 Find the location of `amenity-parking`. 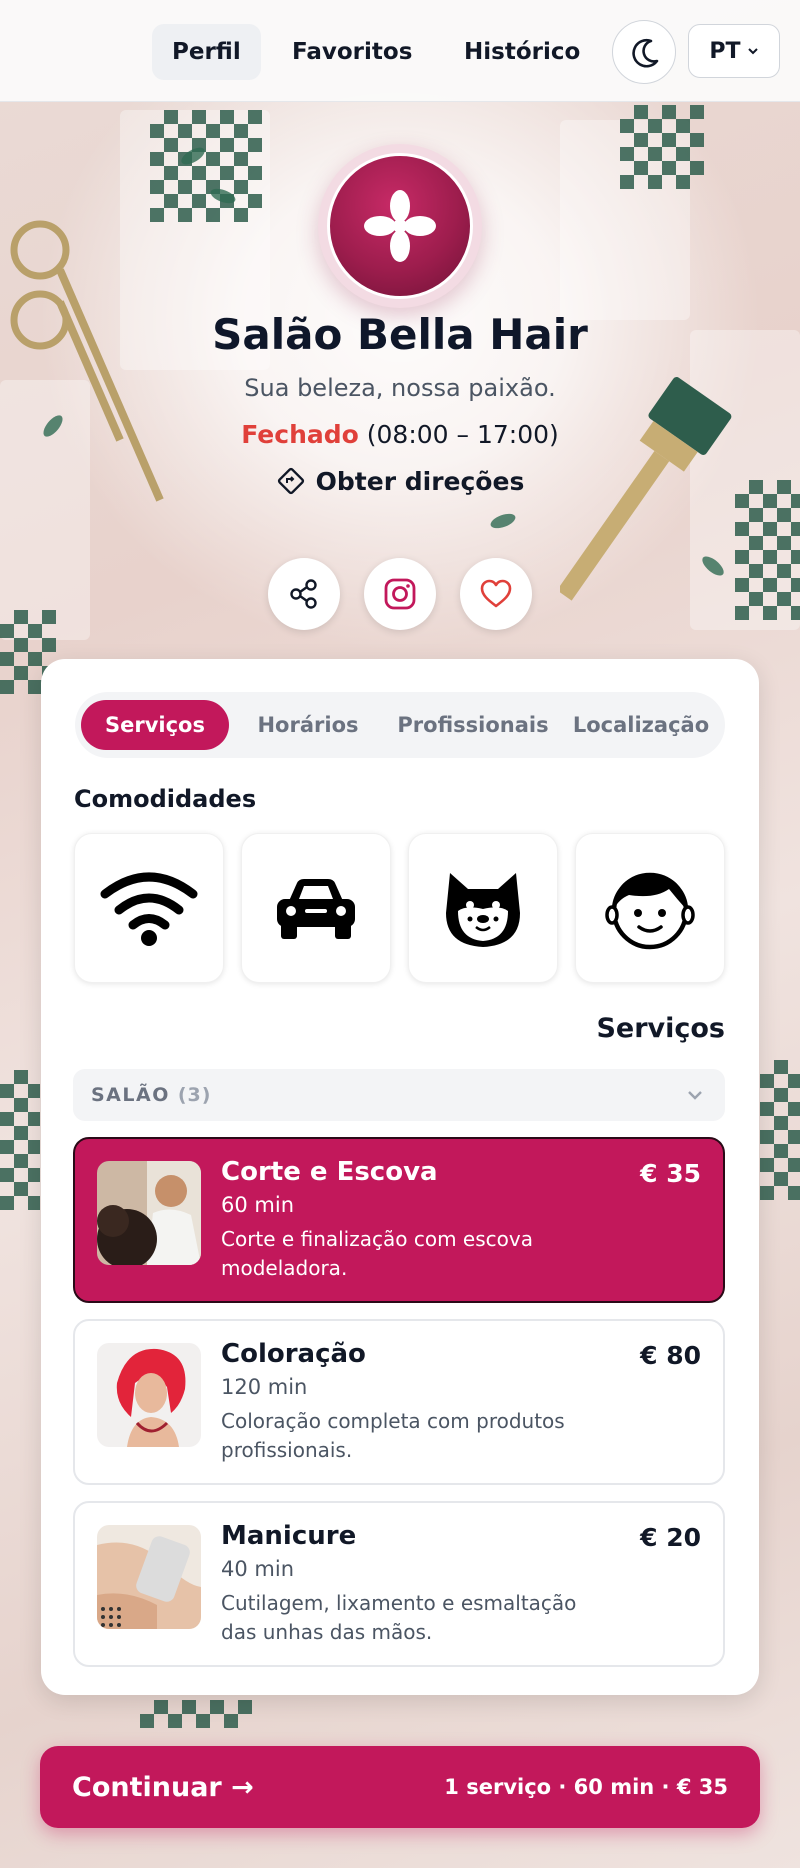

amenity-parking is located at coordinates (316, 908).